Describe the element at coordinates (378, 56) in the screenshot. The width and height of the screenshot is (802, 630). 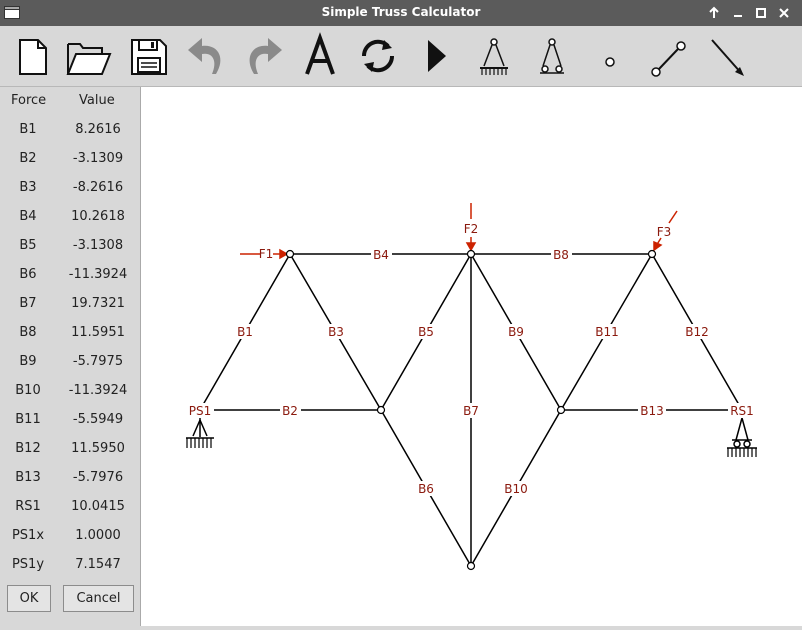
I see `refresh-icon` at that location.